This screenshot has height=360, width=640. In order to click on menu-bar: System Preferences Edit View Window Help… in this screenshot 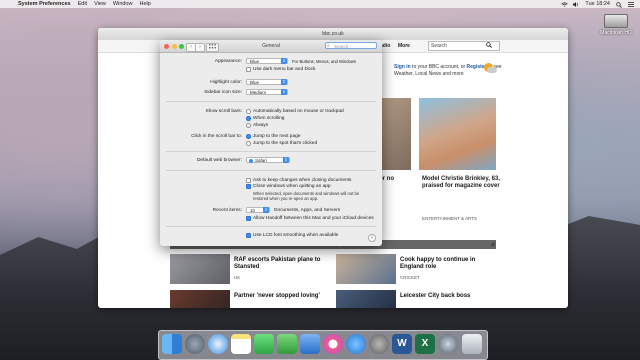, I will do `click(320, 4)`.